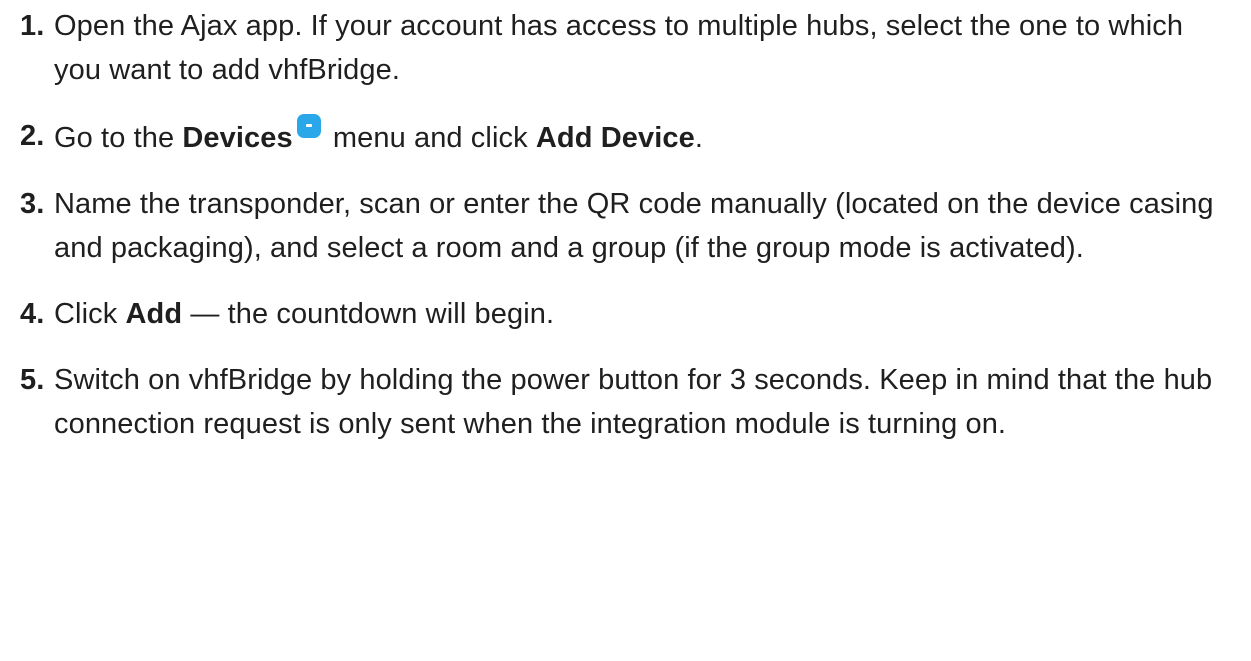 Image resolution: width=1251 pixels, height=661 pixels. I want to click on step-number: 3., so click(32, 204).